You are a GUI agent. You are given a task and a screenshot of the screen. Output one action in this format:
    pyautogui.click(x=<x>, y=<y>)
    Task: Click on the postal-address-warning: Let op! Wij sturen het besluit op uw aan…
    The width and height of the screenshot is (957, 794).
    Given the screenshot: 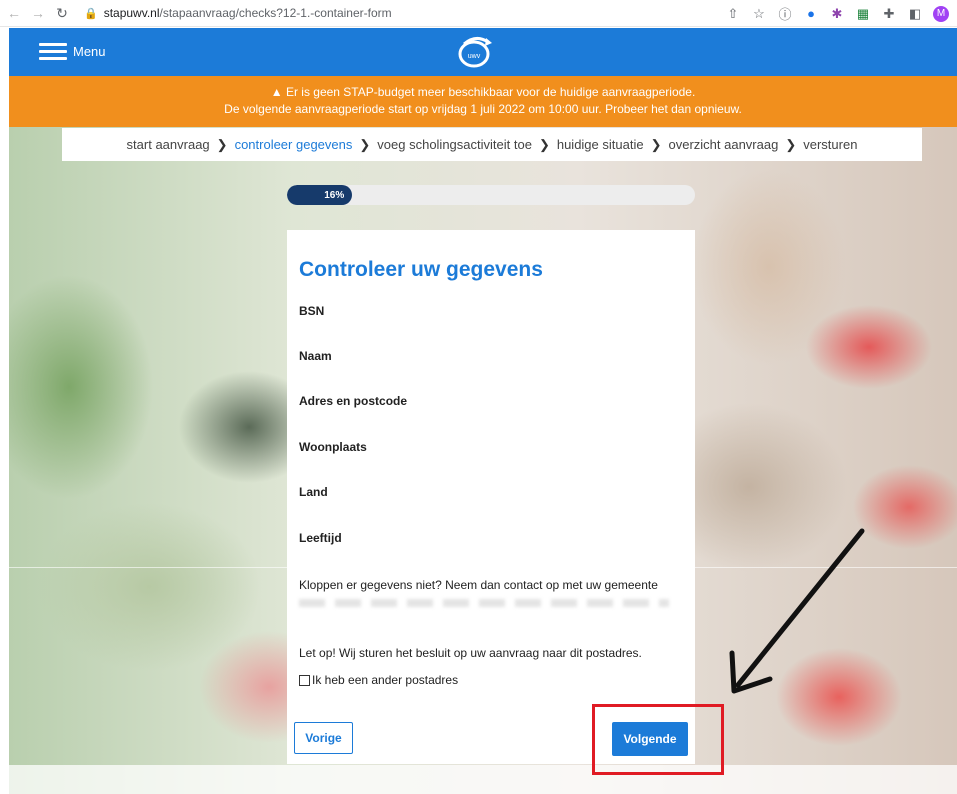 What is the action you would take?
    pyautogui.click(x=470, y=653)
    